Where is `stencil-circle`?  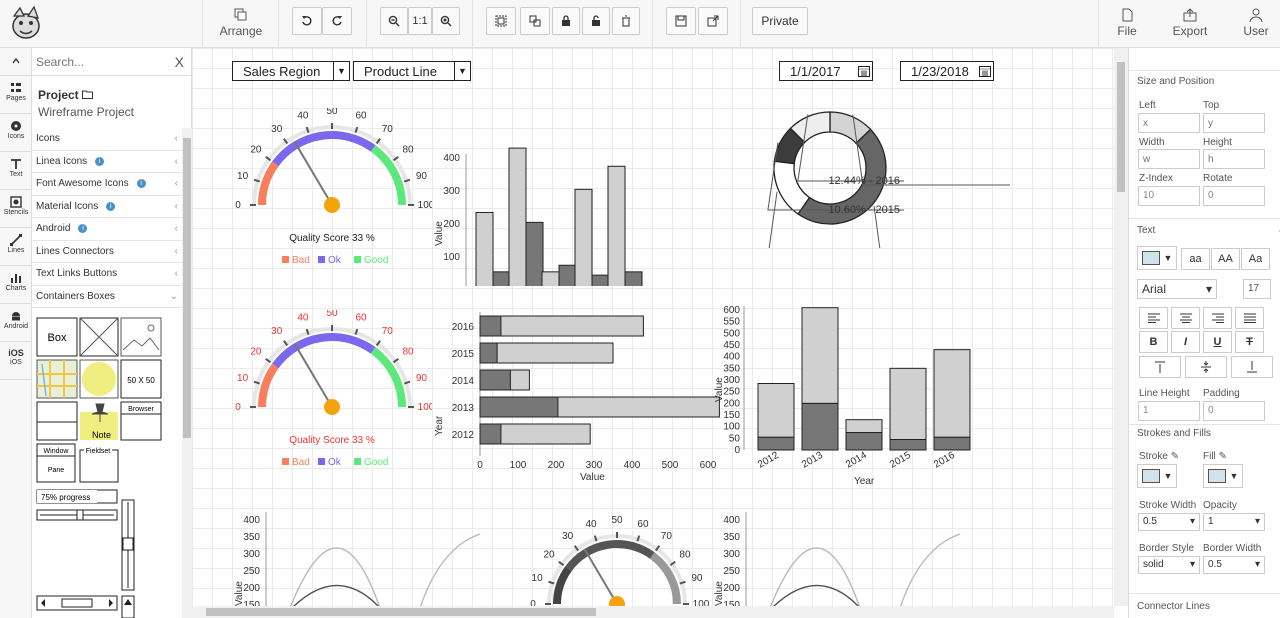
stencil-circle is located at coordinates (99, 379).